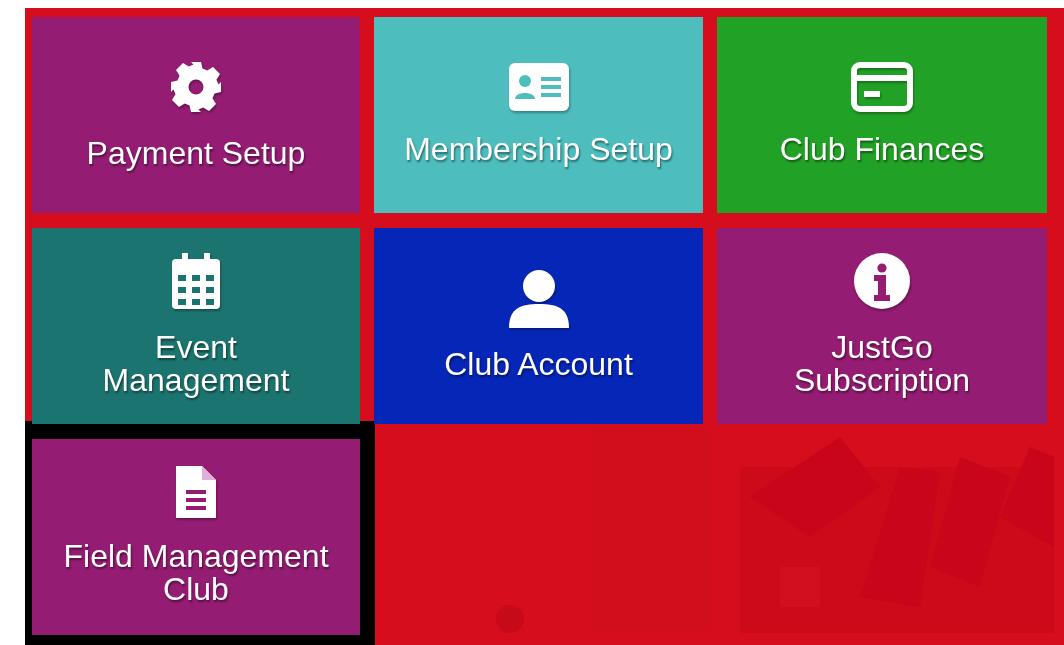 Image resolution: width=1064 pixels, height=645 pixels. I want to click on tile-label: Event Management, so click(196, 364).